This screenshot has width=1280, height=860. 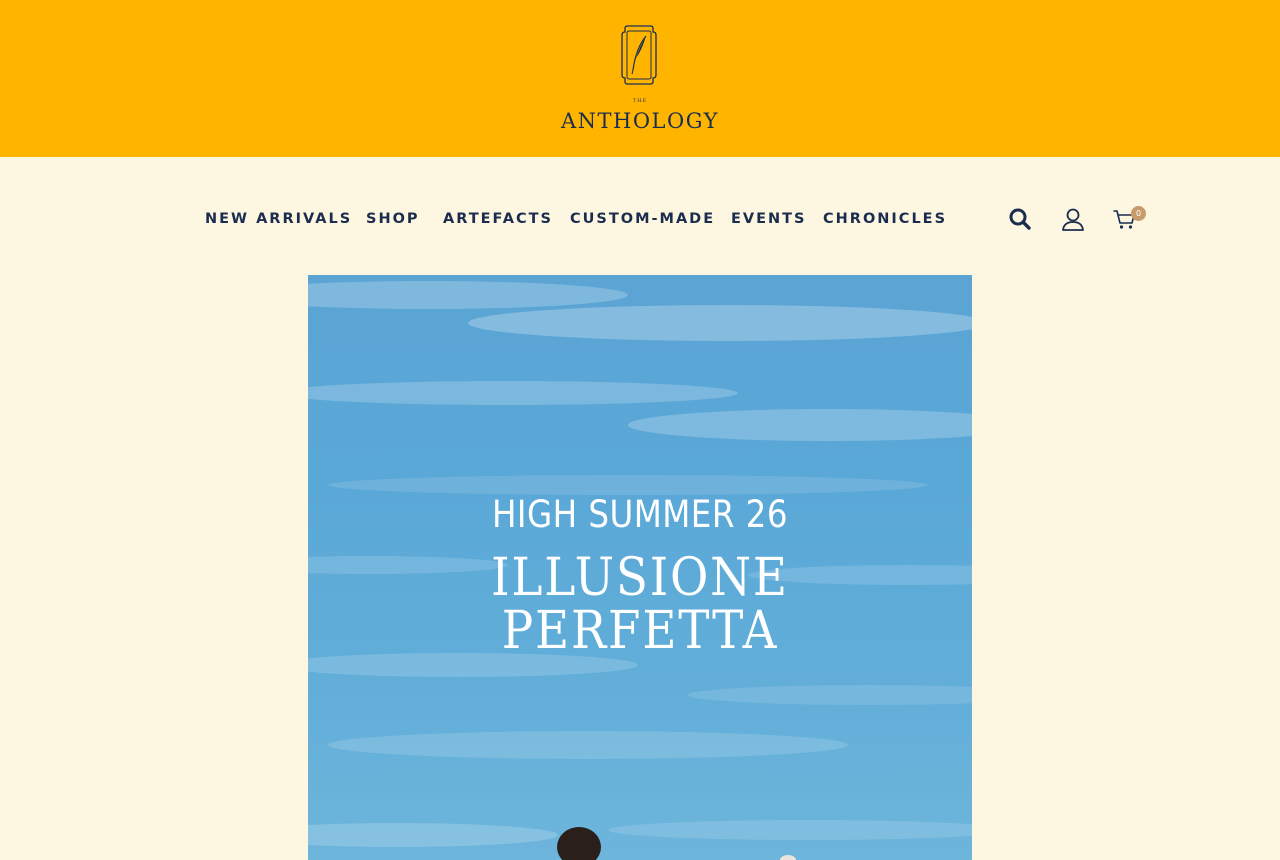 I want to click on nav-chronicles: CHRONICLES, so click(x=885, y=219).